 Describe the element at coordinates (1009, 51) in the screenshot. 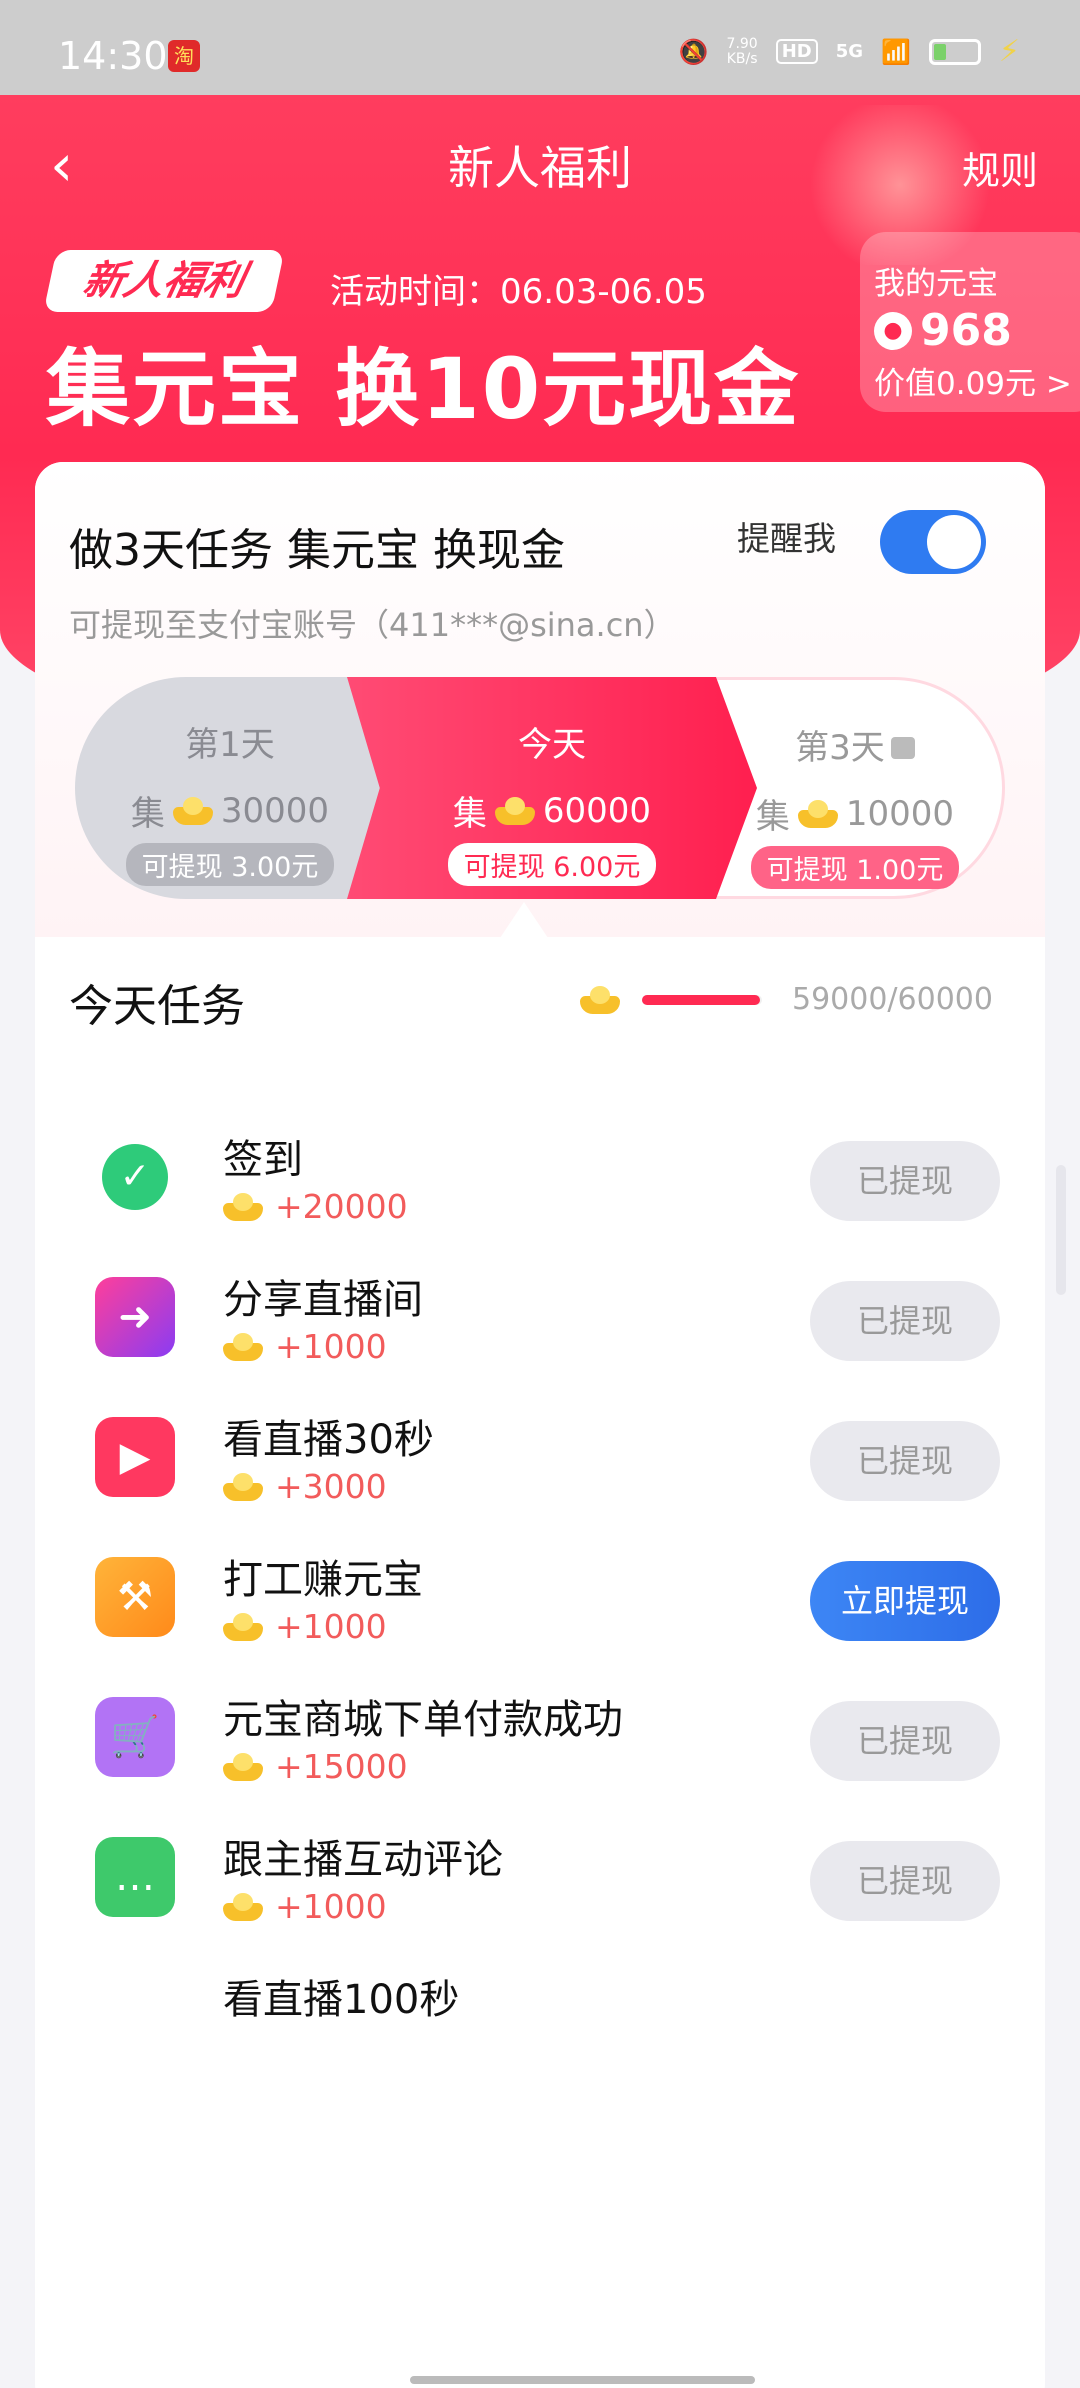

I see `charging-icon: ⚡` at that location.